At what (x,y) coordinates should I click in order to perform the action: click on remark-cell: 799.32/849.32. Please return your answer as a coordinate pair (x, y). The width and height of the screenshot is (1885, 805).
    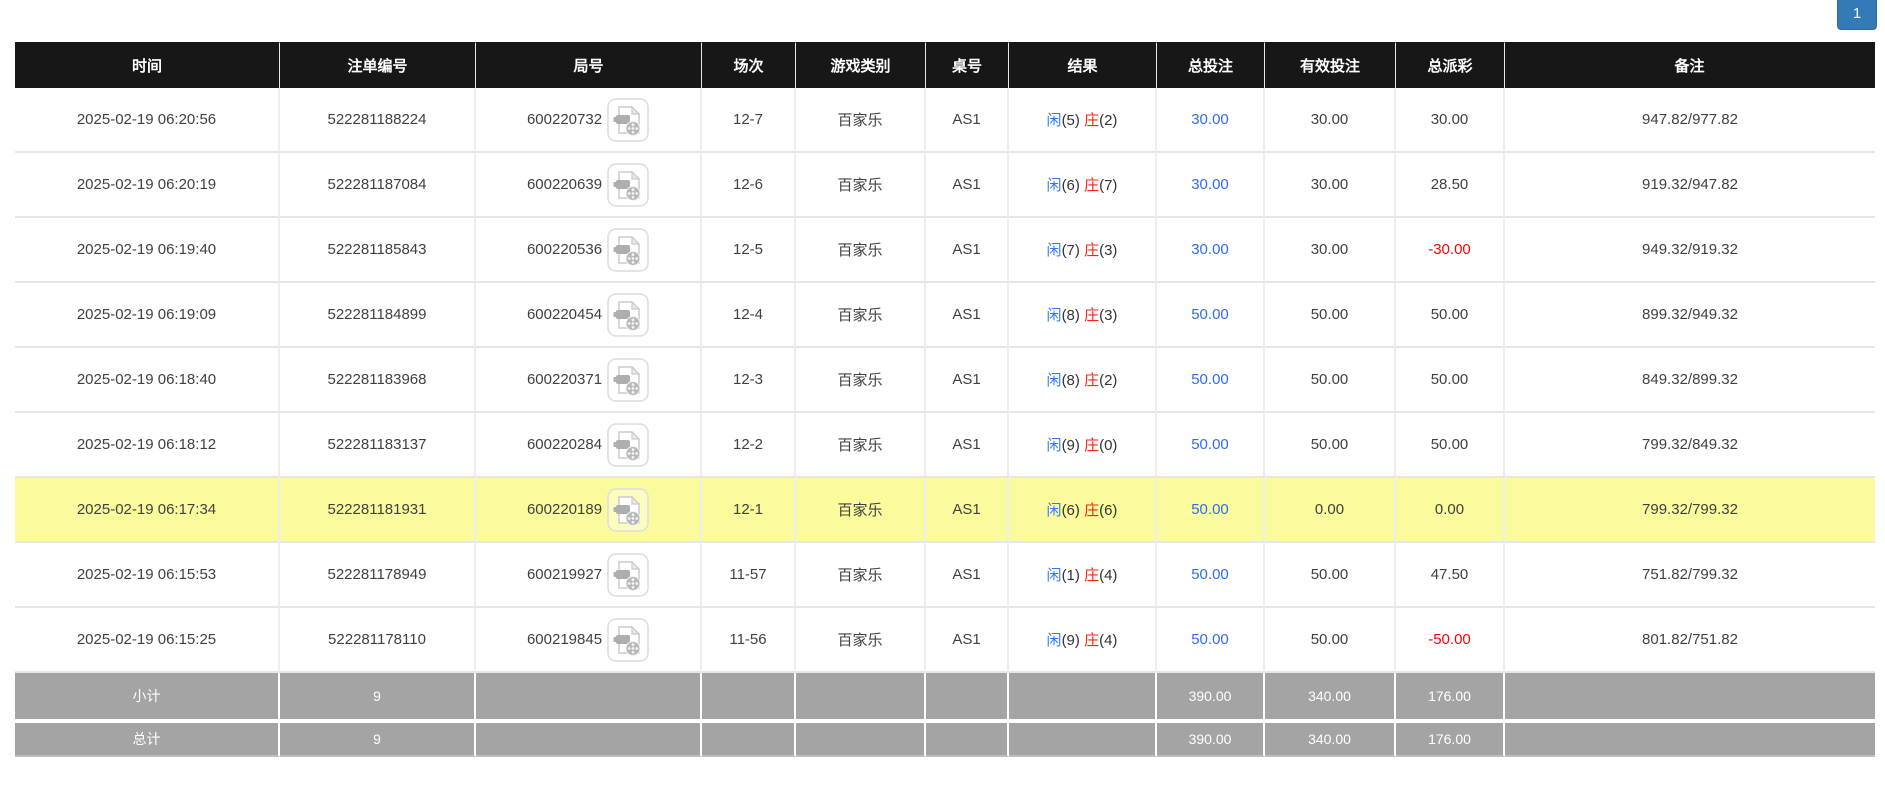
    Looking at the image, I should click on (1690, 445).